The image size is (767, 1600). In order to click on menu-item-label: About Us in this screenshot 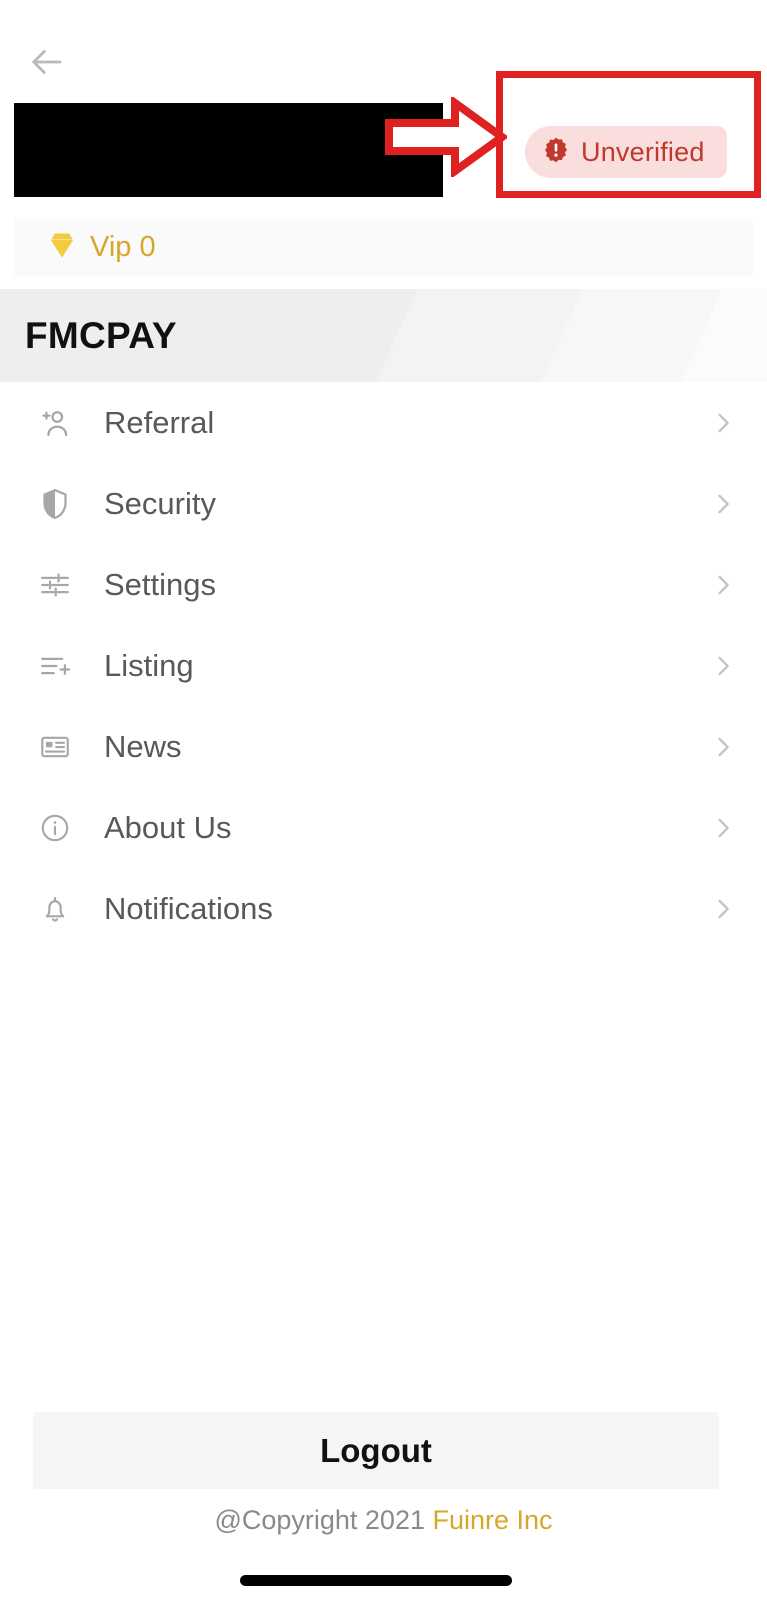, I will do `click(168, 827)`.